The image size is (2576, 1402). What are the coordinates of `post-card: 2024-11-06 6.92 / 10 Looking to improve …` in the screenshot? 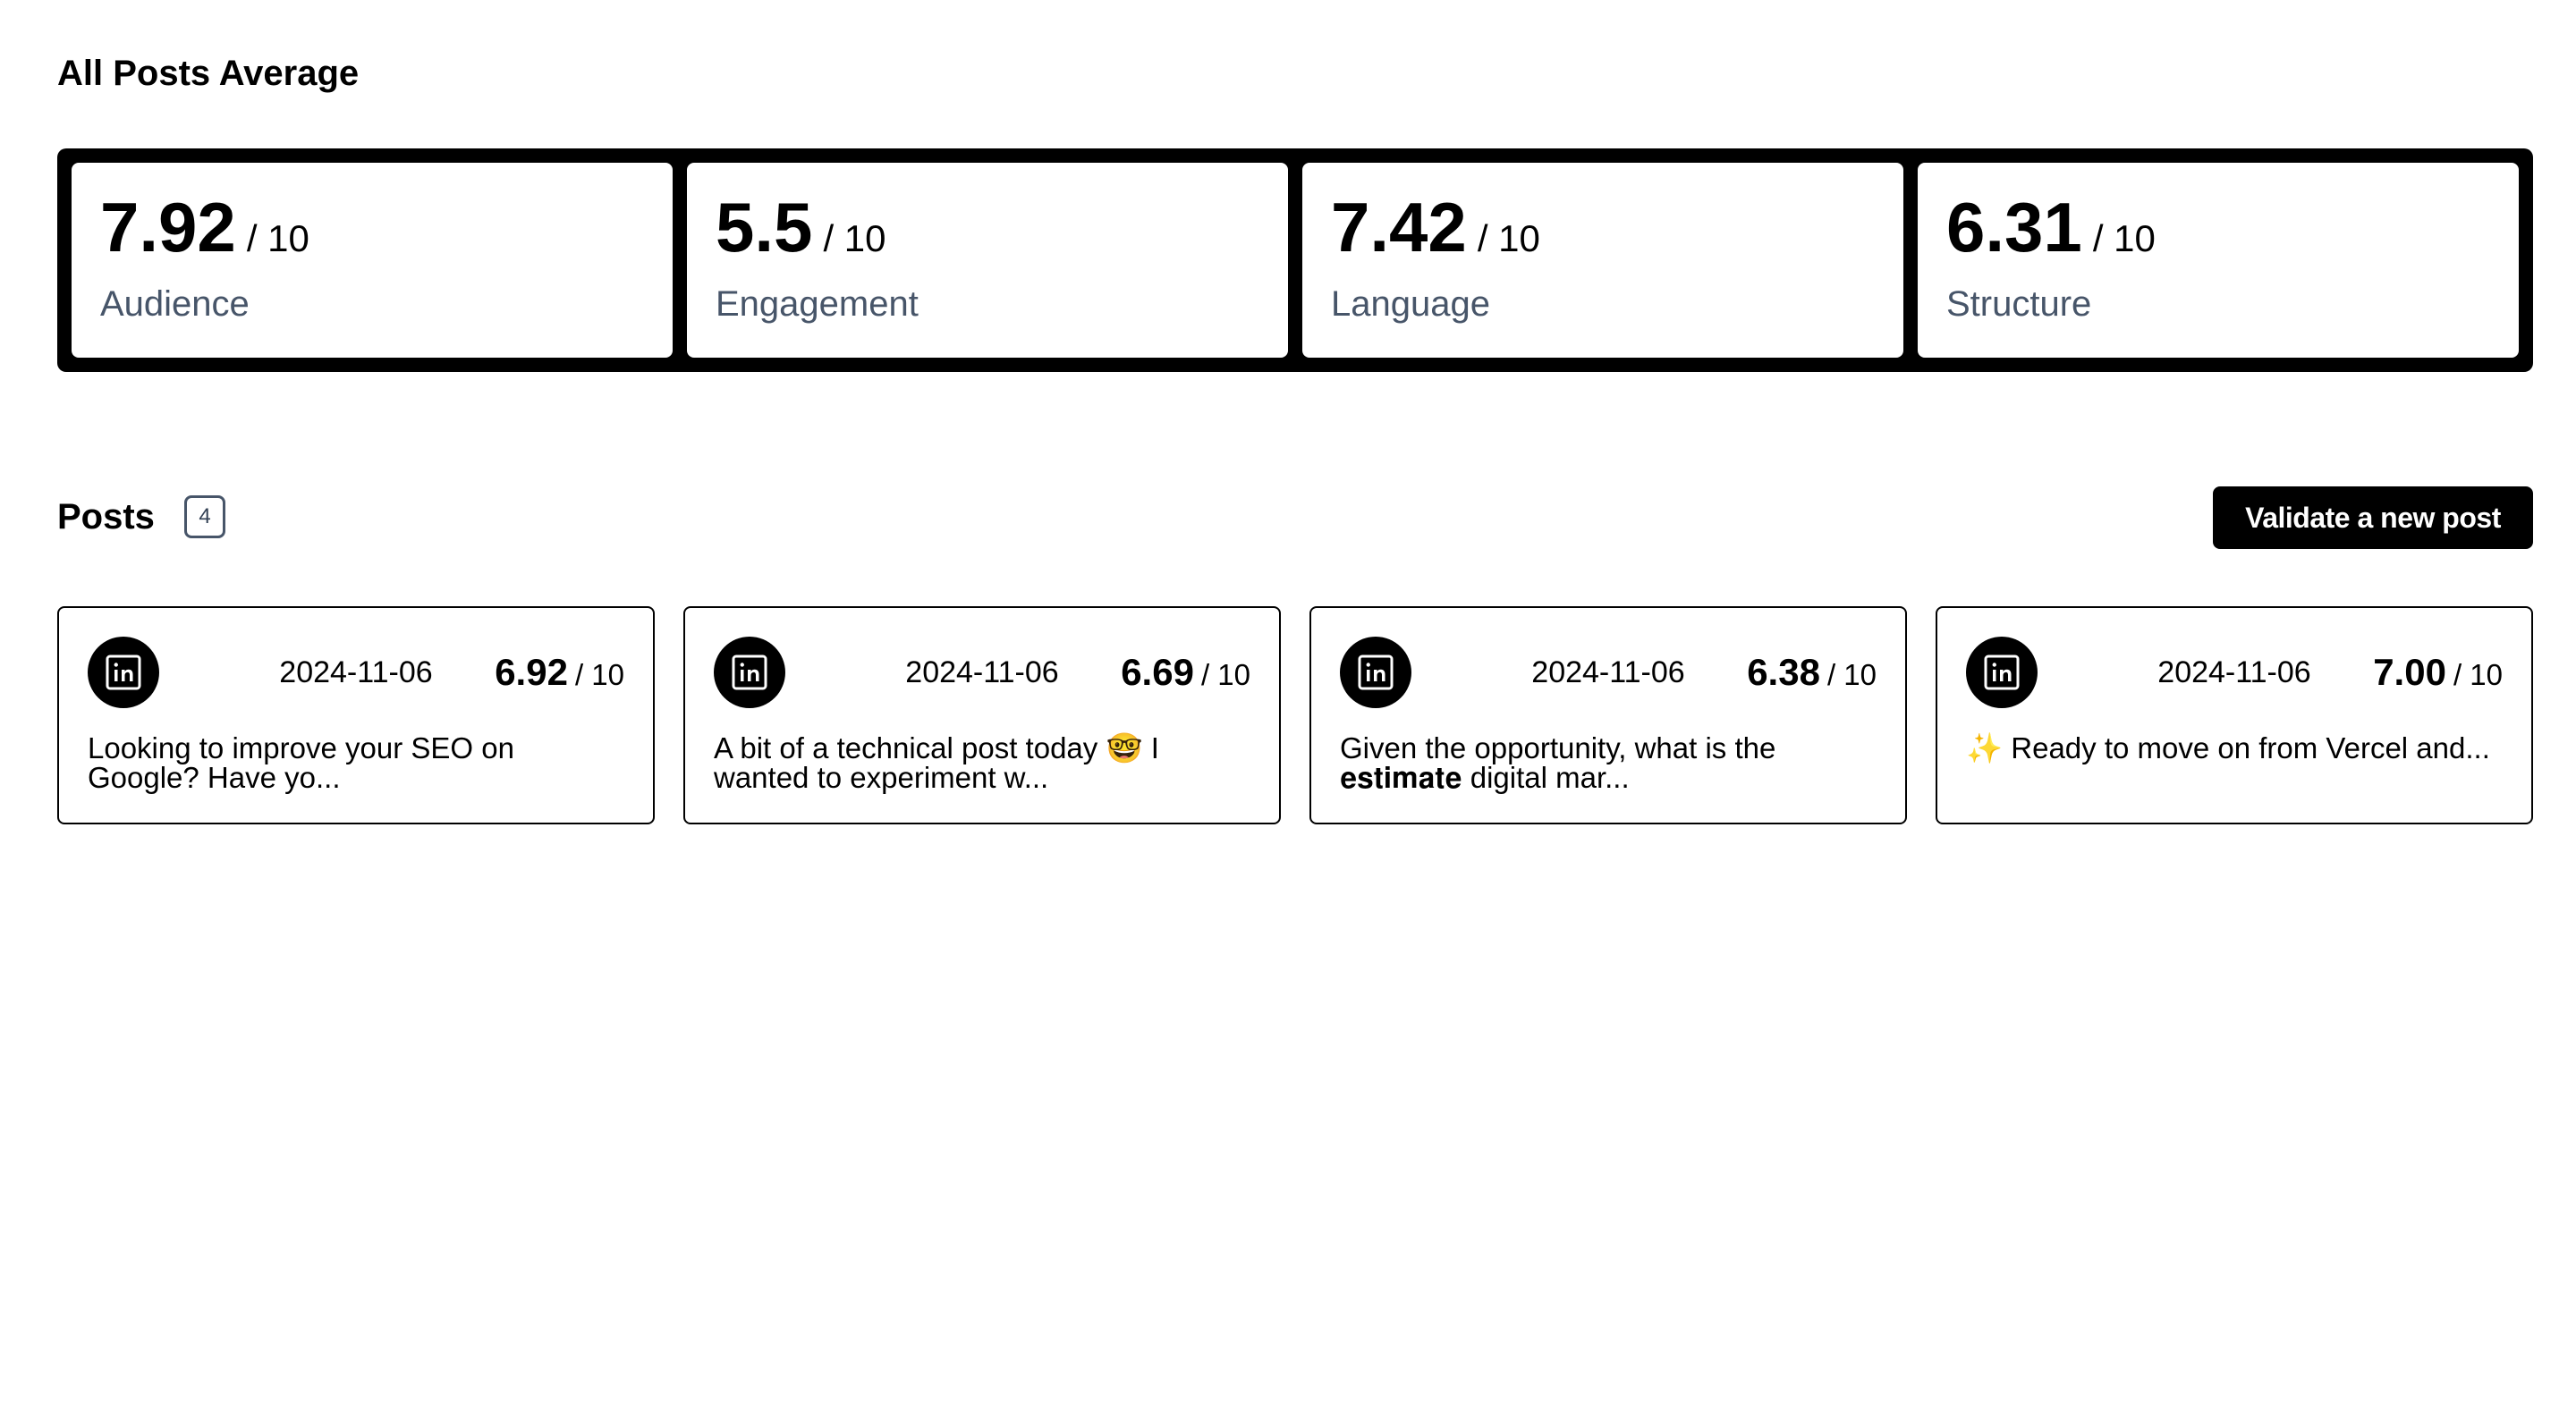 It's located at (356, 715).